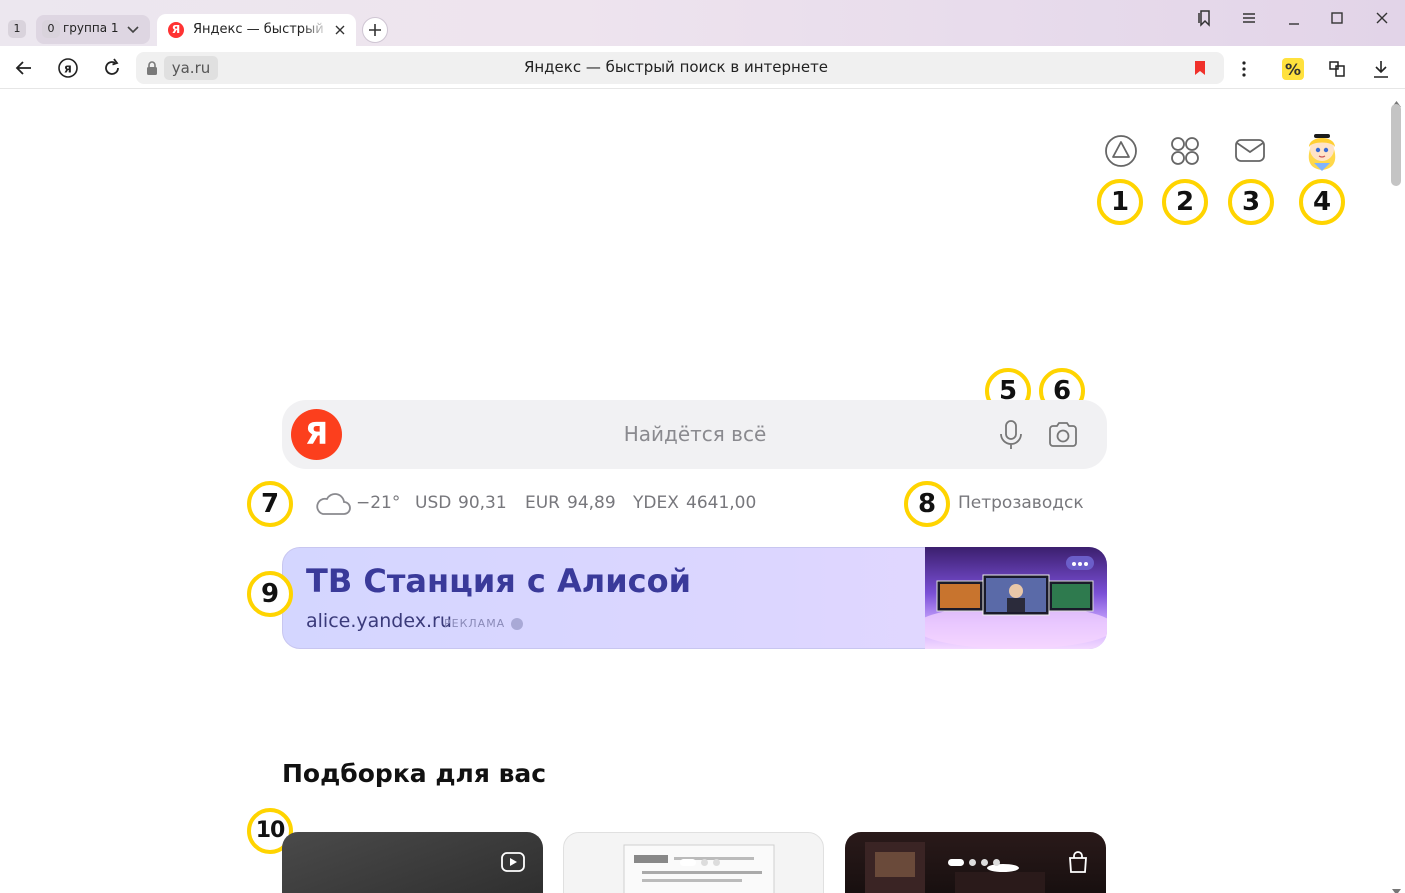  Describe the element at coordinates (1021, 503) in the screenshot. I see `region-city: Петрозаводск` at that location.